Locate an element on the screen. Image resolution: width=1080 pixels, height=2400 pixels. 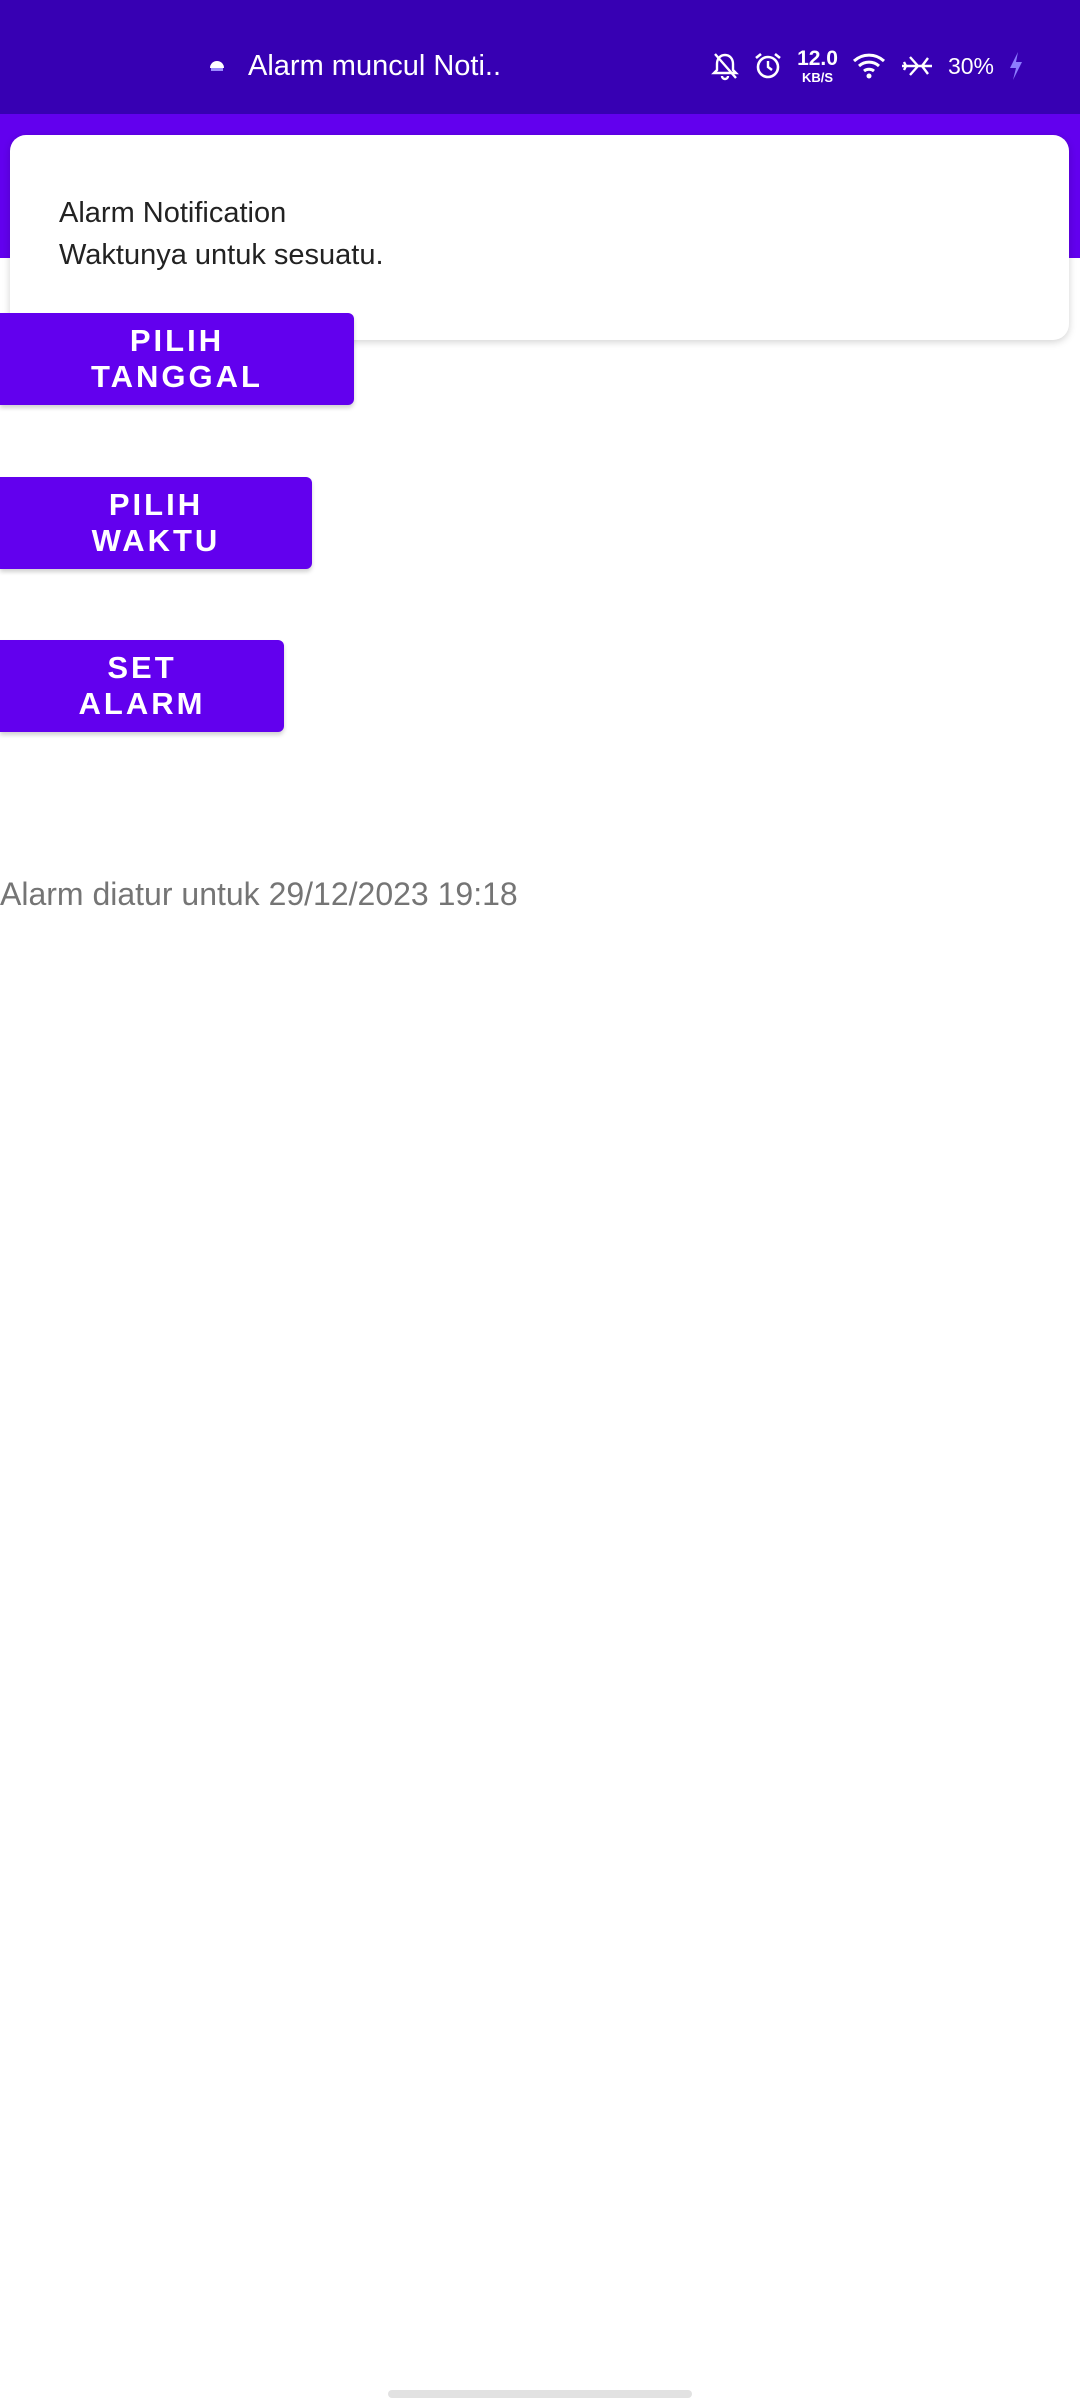
status-bar: Alarm muncul Noti.. 12.0 KB/S 30% is located at coordinates (540, 57).